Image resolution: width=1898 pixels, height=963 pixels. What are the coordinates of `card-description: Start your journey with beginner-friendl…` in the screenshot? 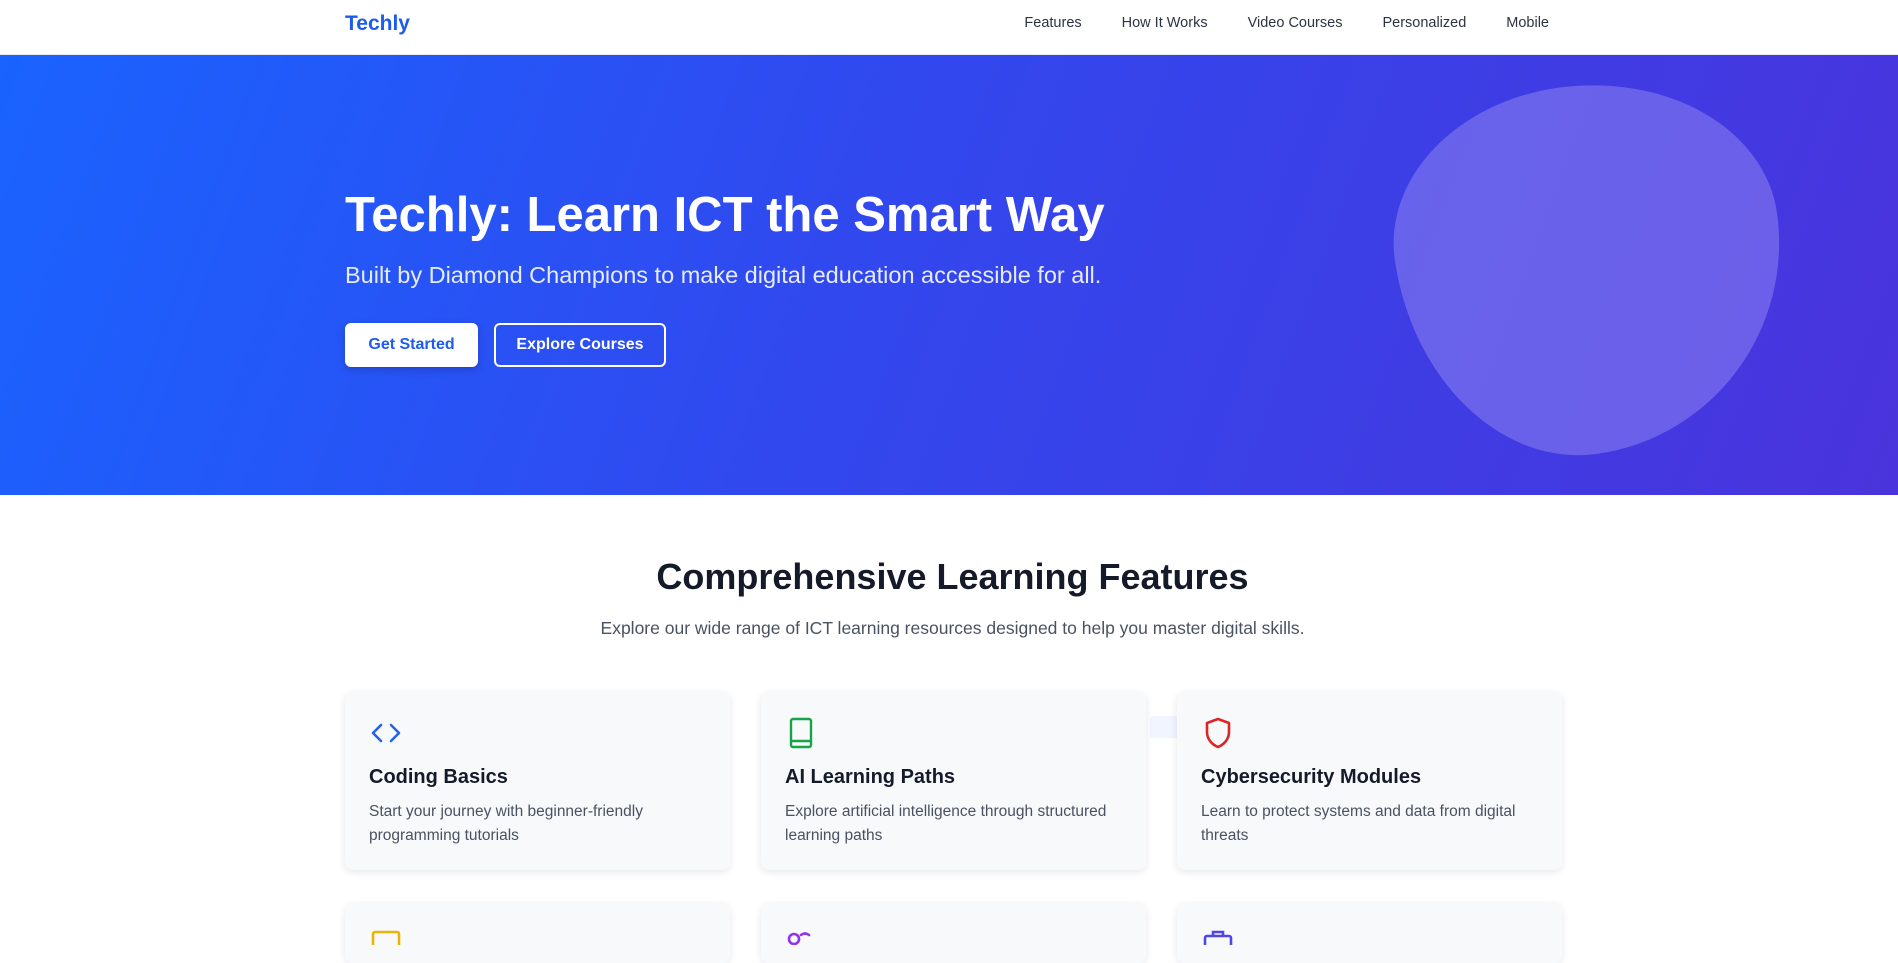 It's located at (506, 823).